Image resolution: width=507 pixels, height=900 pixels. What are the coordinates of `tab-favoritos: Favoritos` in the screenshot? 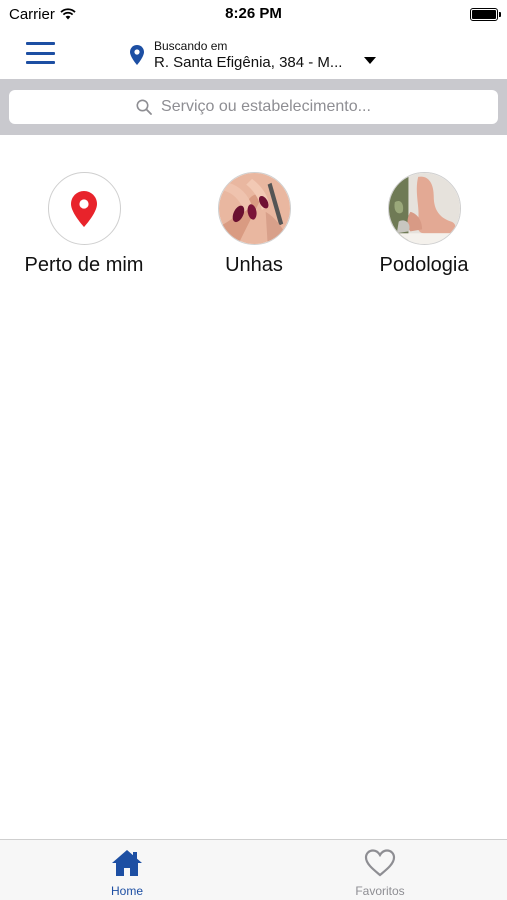 It's located at (380, 870).